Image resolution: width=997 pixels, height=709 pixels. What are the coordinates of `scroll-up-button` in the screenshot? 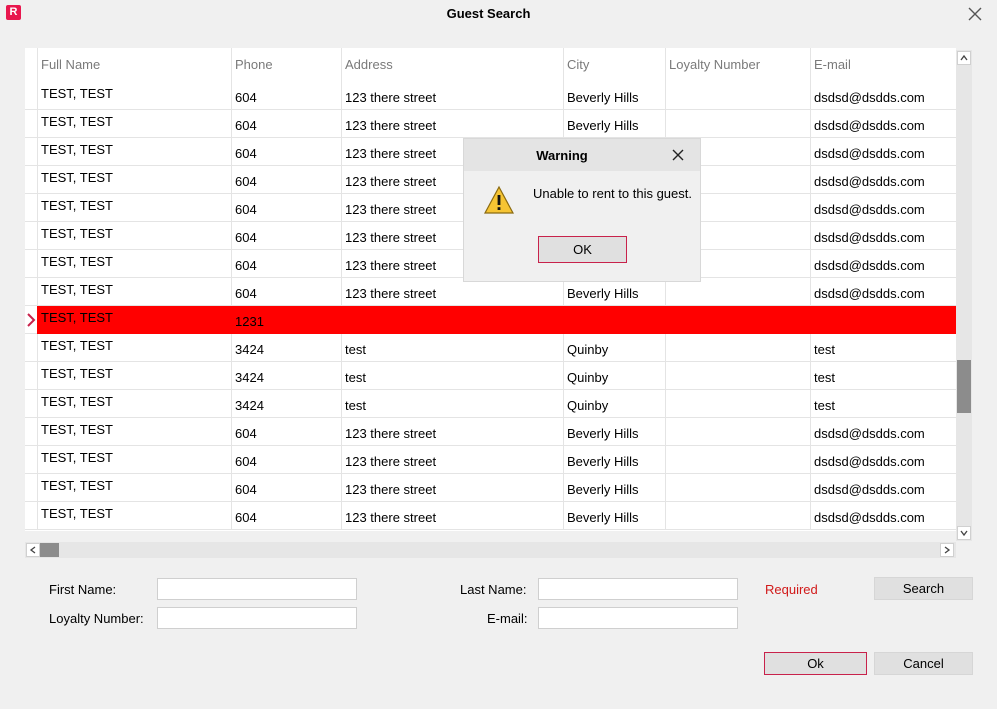 It's located at (964, 58).